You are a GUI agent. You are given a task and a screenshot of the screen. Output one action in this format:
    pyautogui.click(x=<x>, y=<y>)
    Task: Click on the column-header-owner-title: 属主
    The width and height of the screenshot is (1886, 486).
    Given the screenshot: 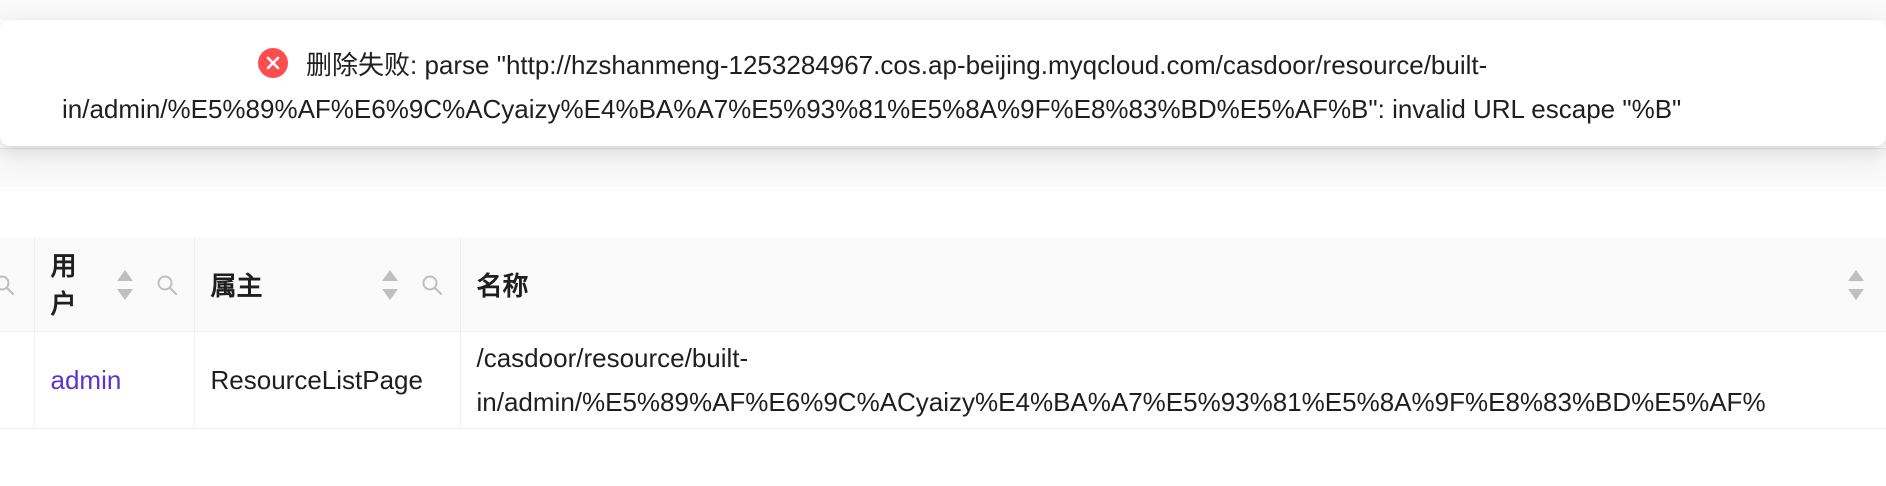 What is the action you would take?
    pyautogui.click(x=236, y=286)
    